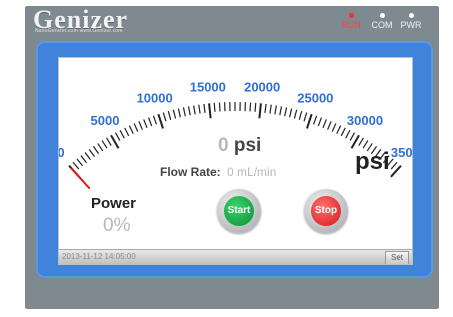  I want to click on com-indicator: COM, so click(382, 21).